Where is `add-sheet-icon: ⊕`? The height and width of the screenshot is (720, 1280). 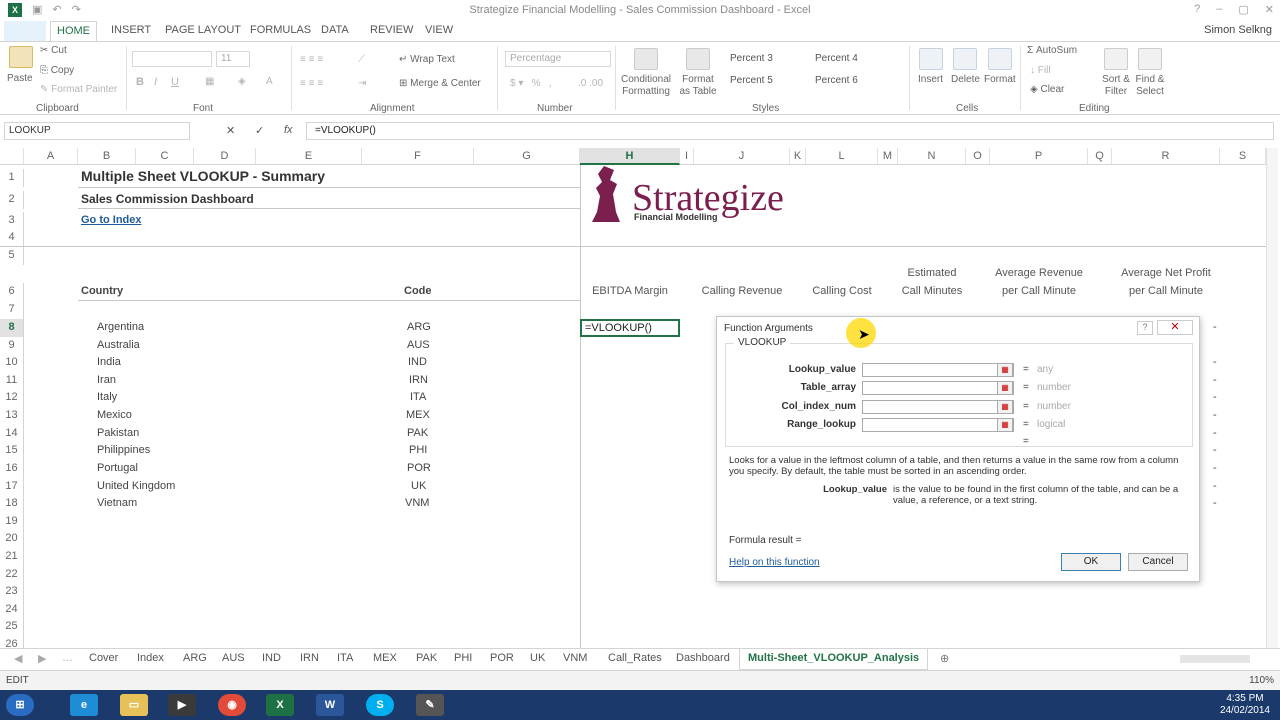
add-sheet-icon: ⊕ is located at coordinates (944, 658).